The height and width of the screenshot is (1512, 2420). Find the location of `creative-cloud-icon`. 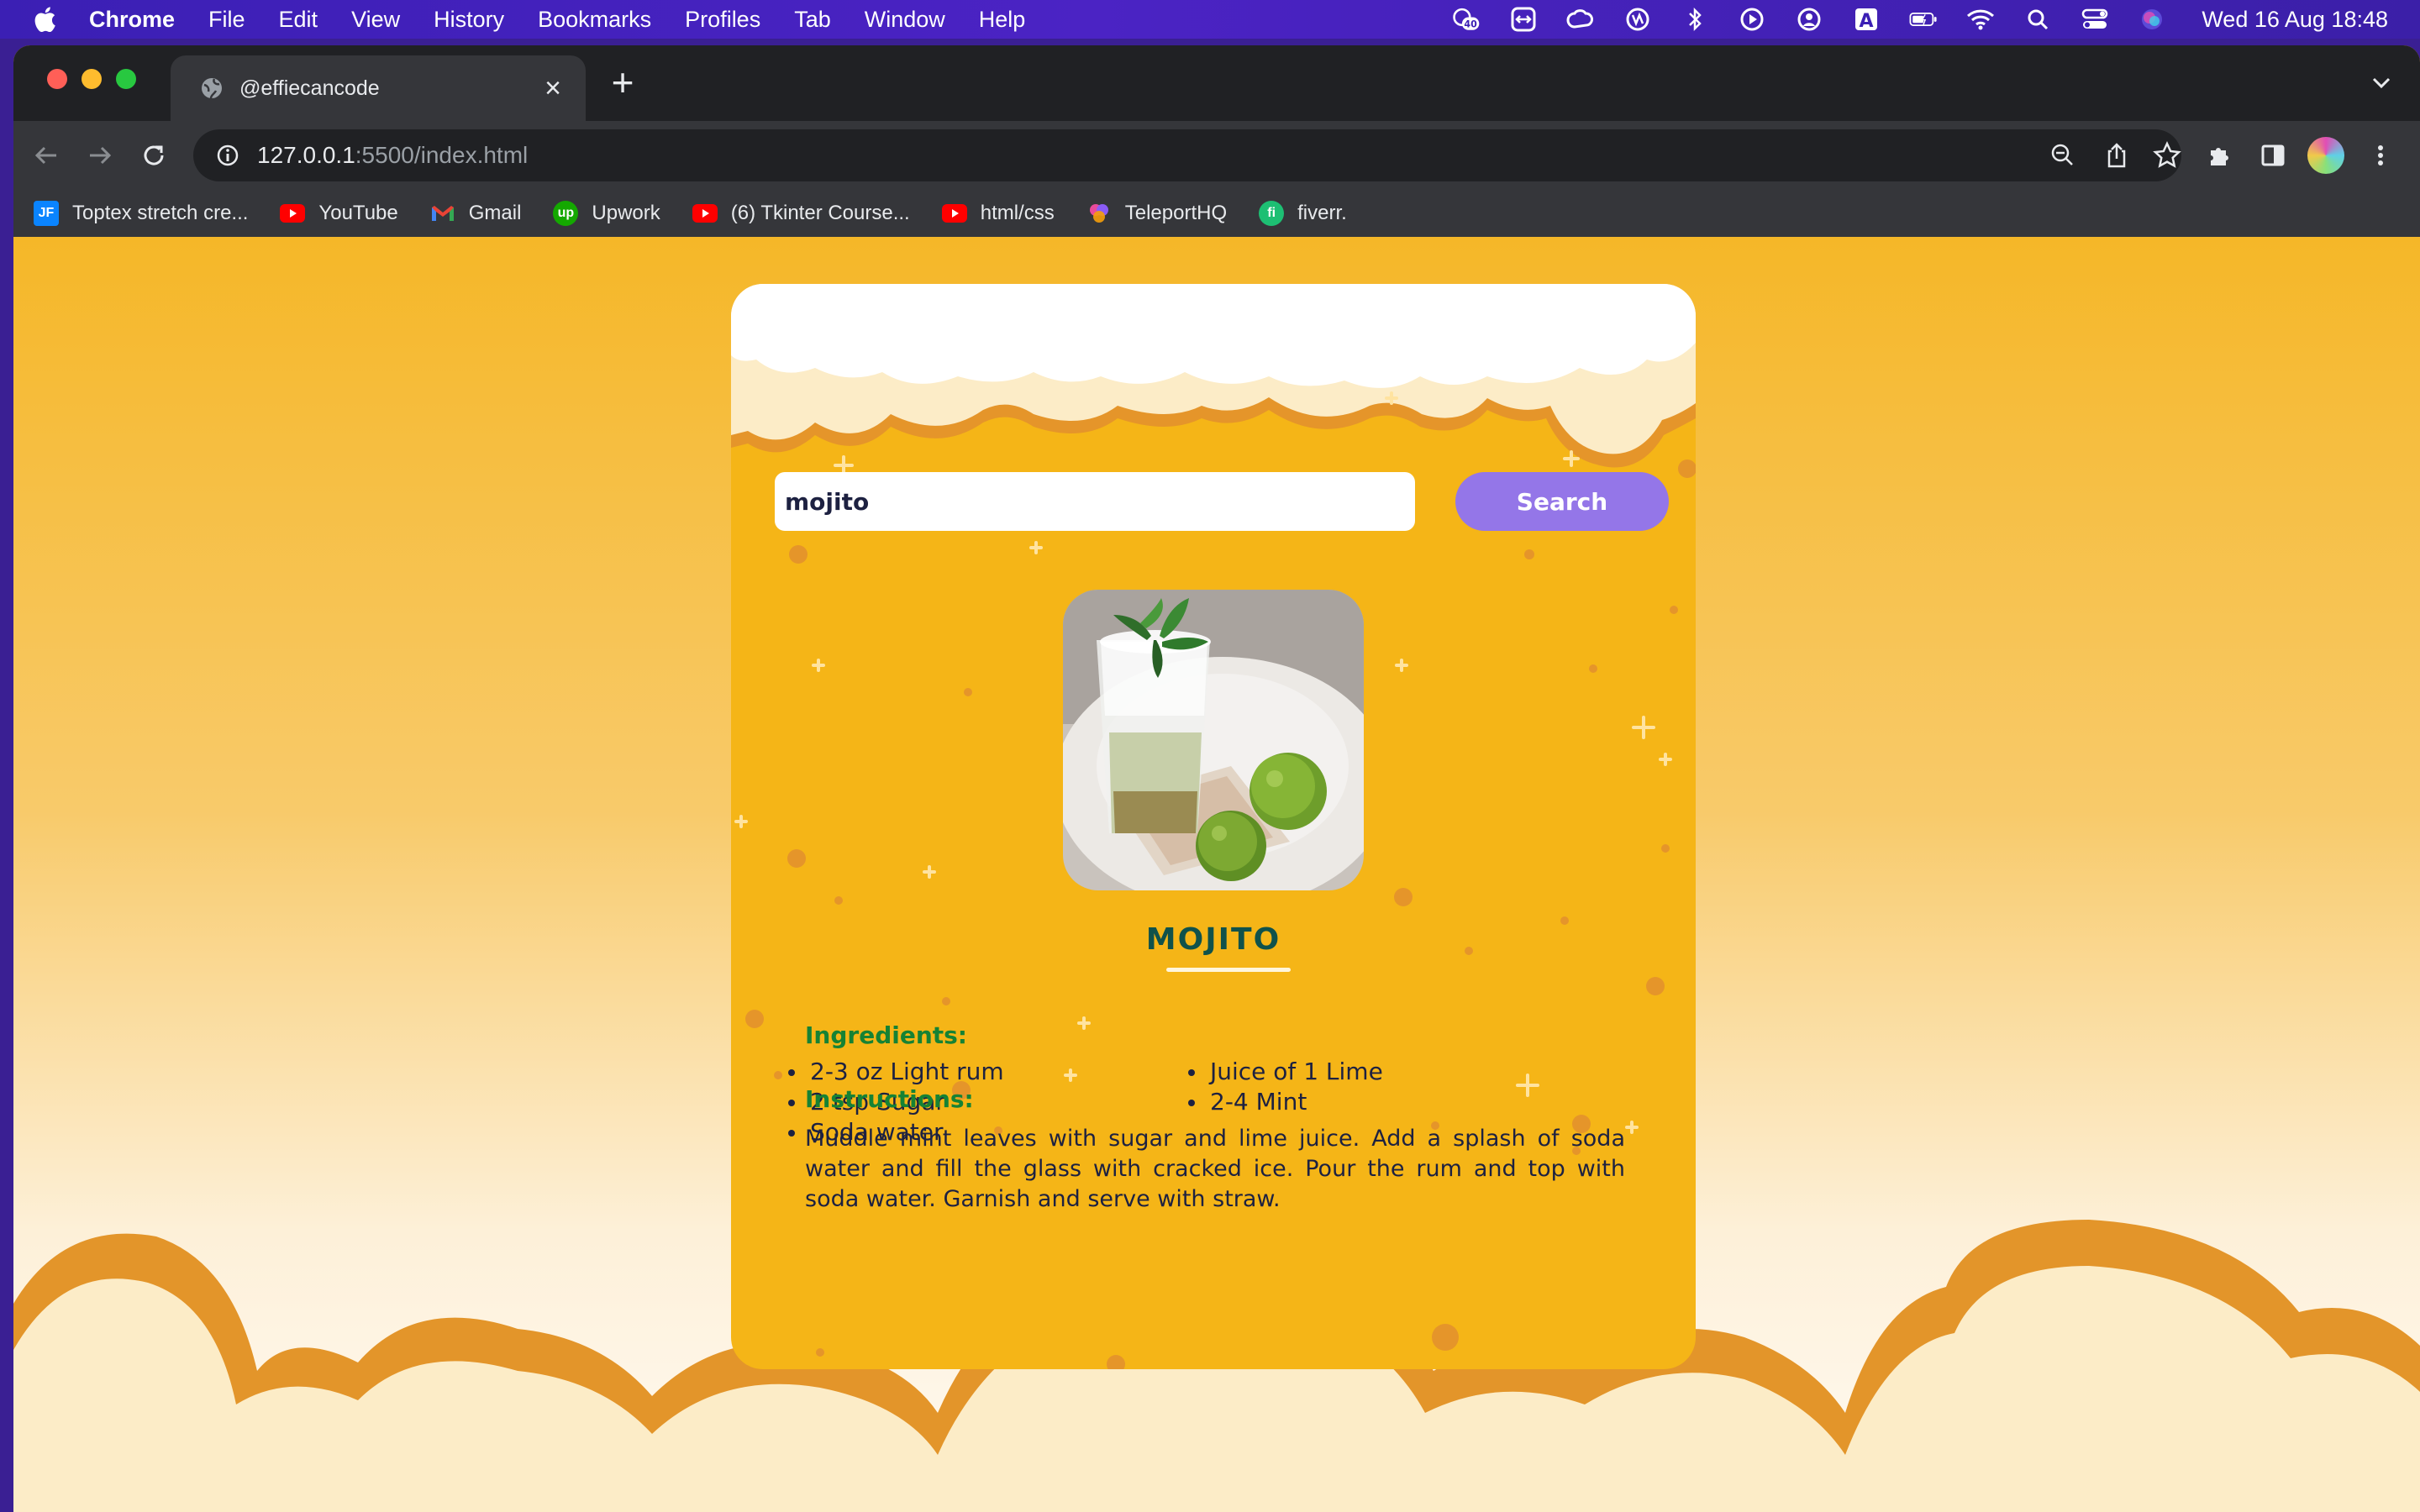

creative-cloud-icon is located at coordinates (1580, 19).